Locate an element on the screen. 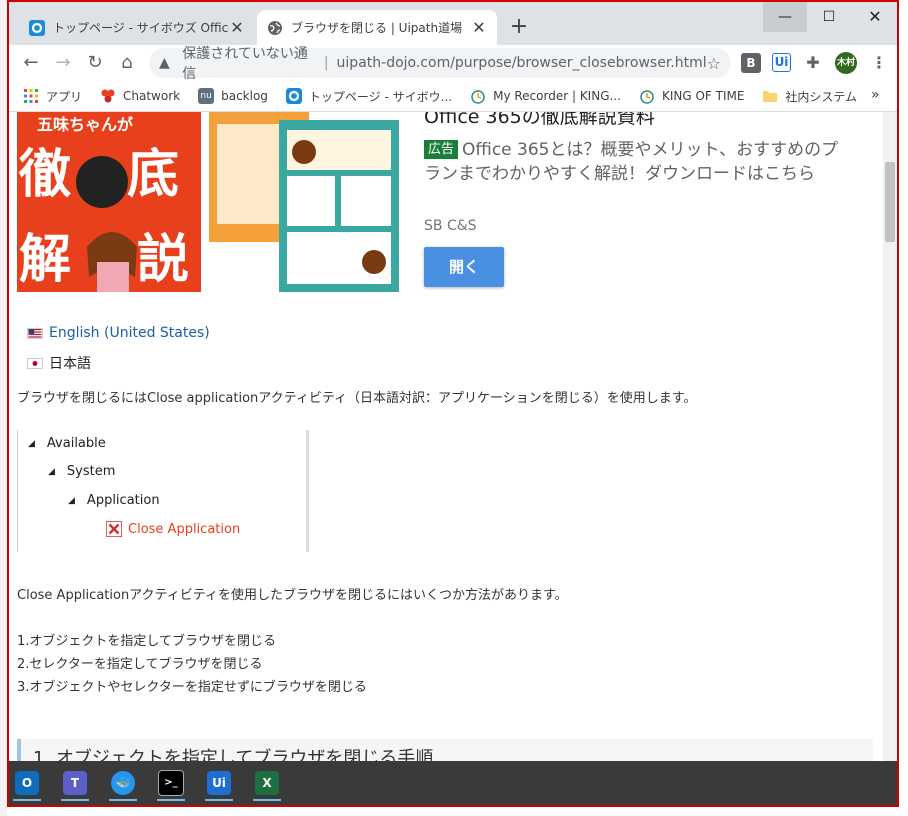  page-scrollbar is located at coordinates (890, 437).